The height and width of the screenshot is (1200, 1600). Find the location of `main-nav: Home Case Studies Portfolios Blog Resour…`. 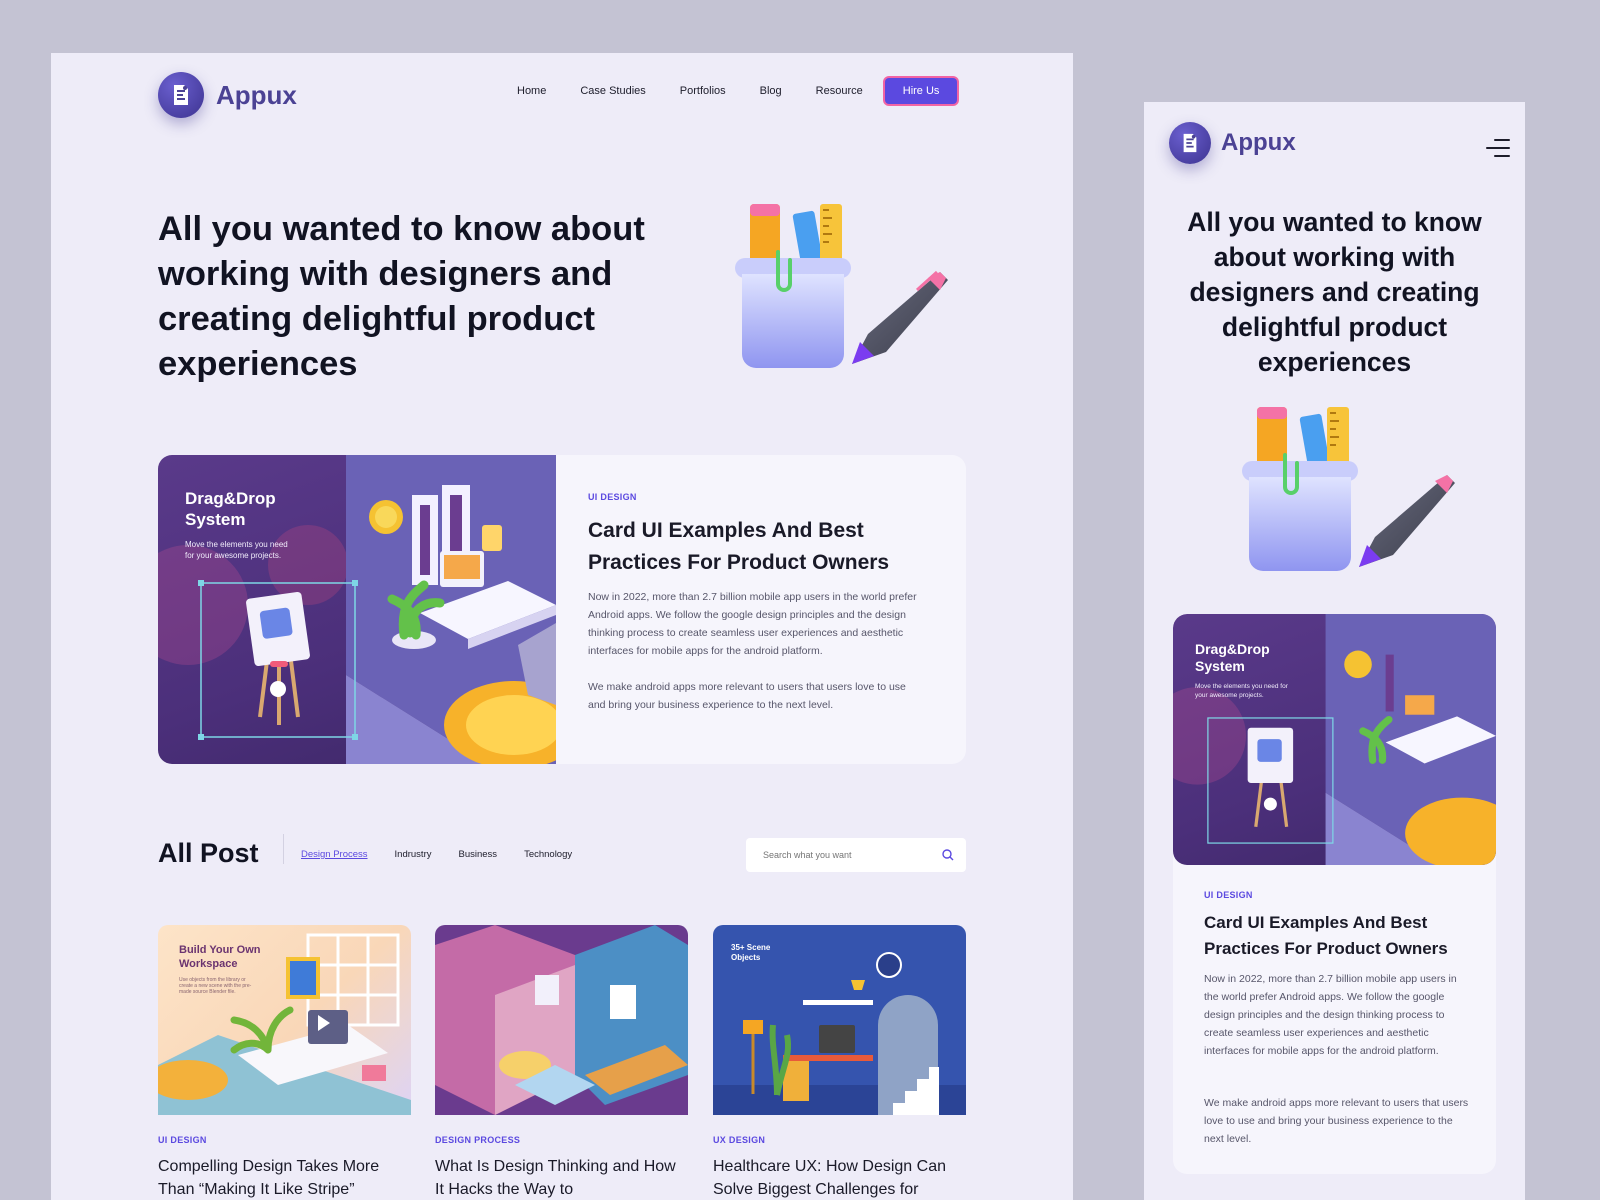

main-nav: Home Case Studies Portfolios Blog Resour… is located at coordinates (737, 91).